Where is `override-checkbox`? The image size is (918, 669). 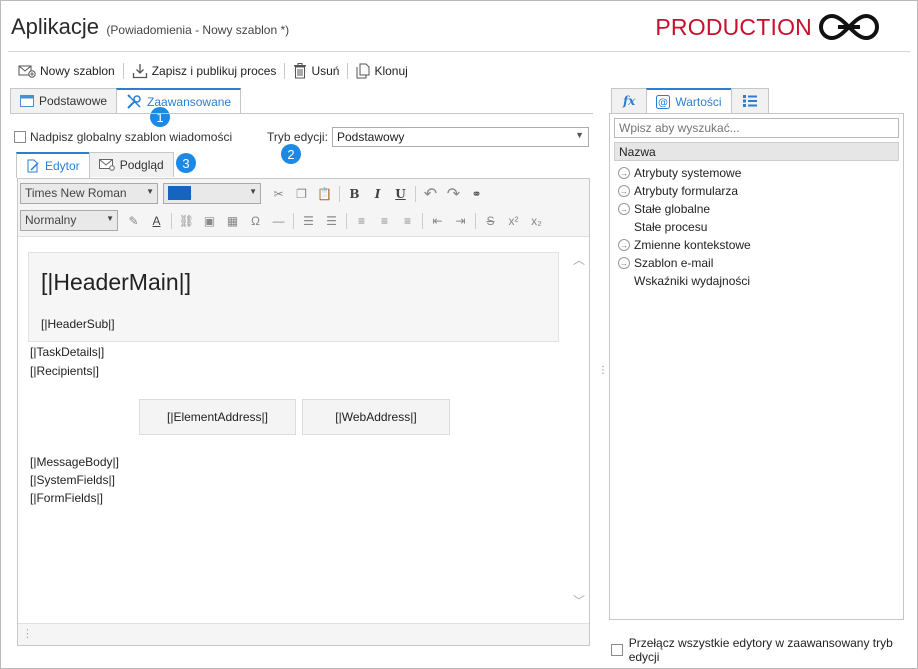 override-checkbox is located at coordinates (20, 137).